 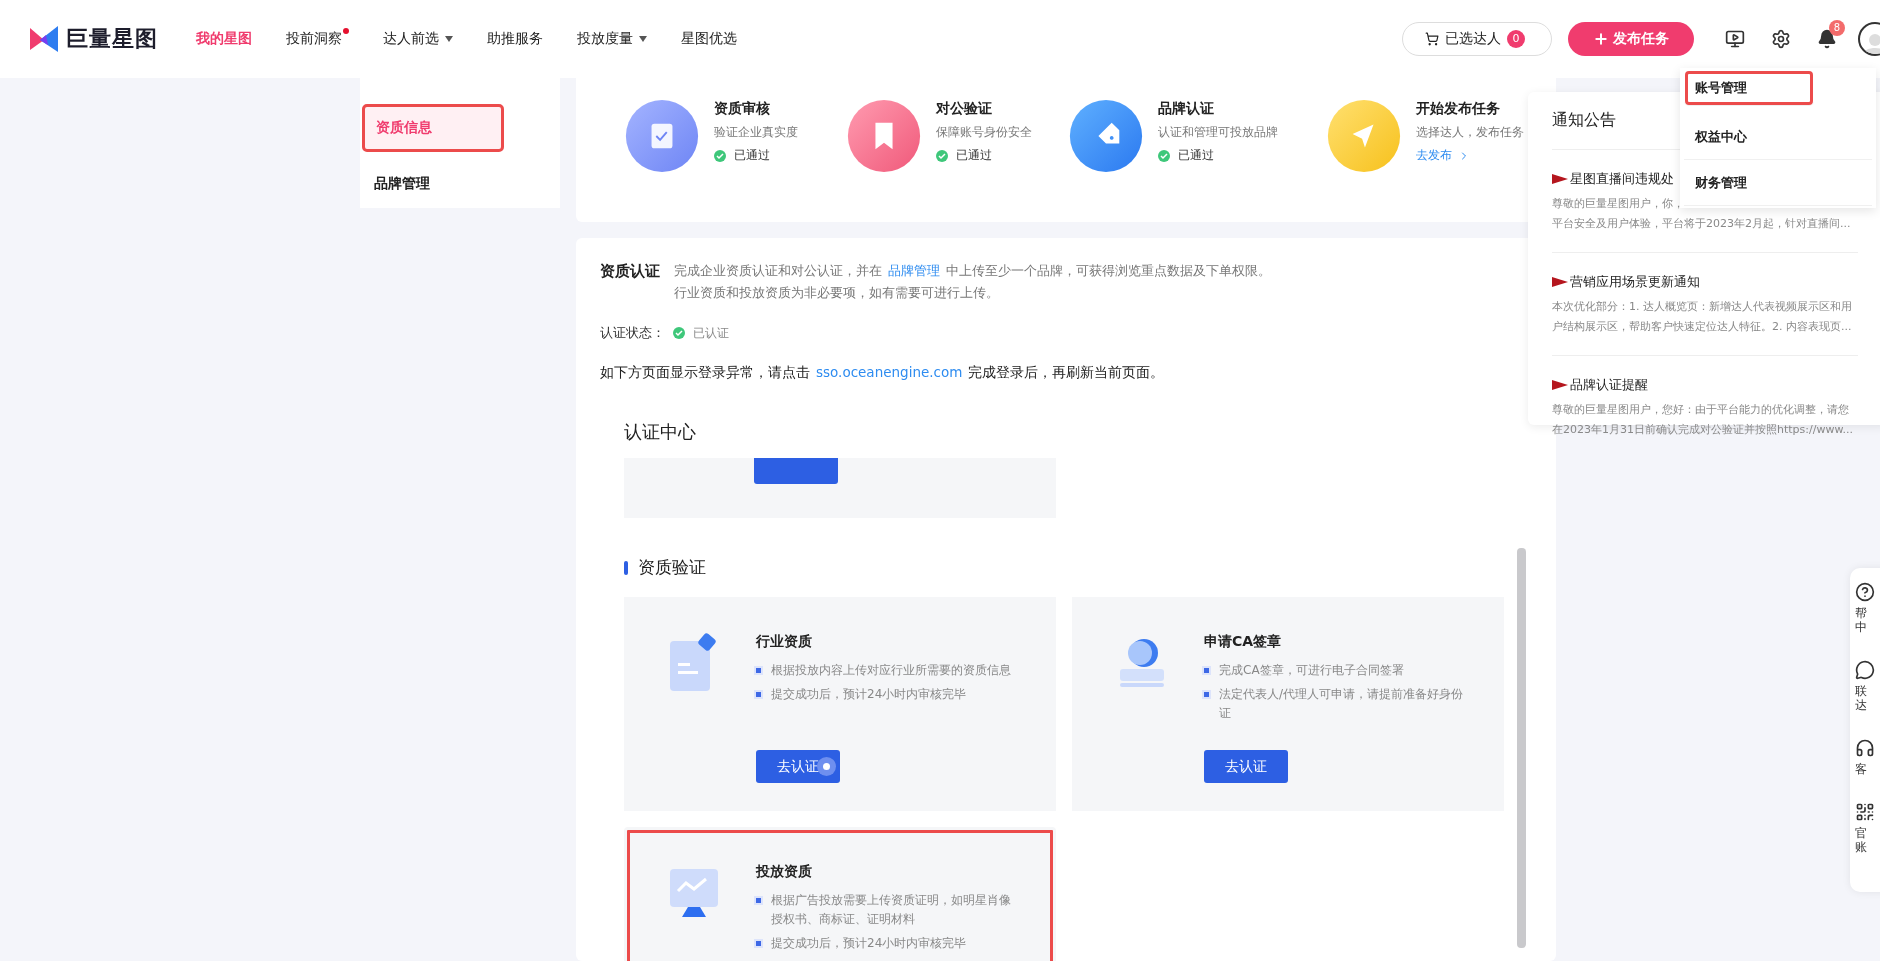 I want to click on settings-icon, so click(x=1781, y=39).